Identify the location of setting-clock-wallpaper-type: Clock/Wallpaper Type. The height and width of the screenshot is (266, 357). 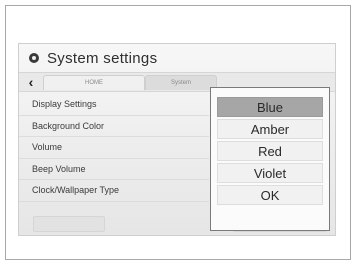
(114, 191).